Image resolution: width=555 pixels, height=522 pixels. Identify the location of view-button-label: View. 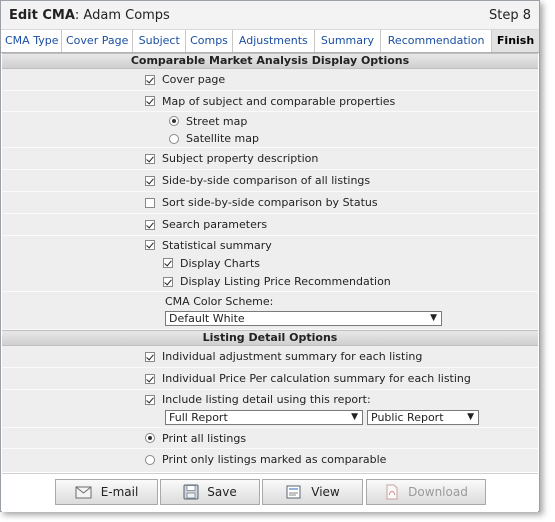
(325, 492).